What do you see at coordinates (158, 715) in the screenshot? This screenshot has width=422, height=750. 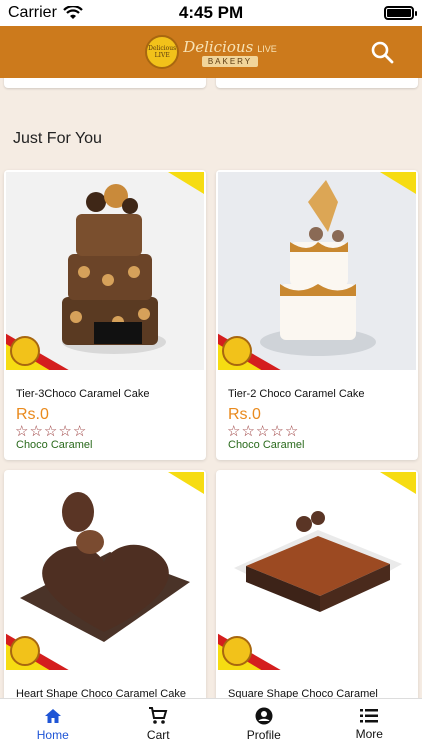 I see `cart-icon` at bounding box center [158, 715].